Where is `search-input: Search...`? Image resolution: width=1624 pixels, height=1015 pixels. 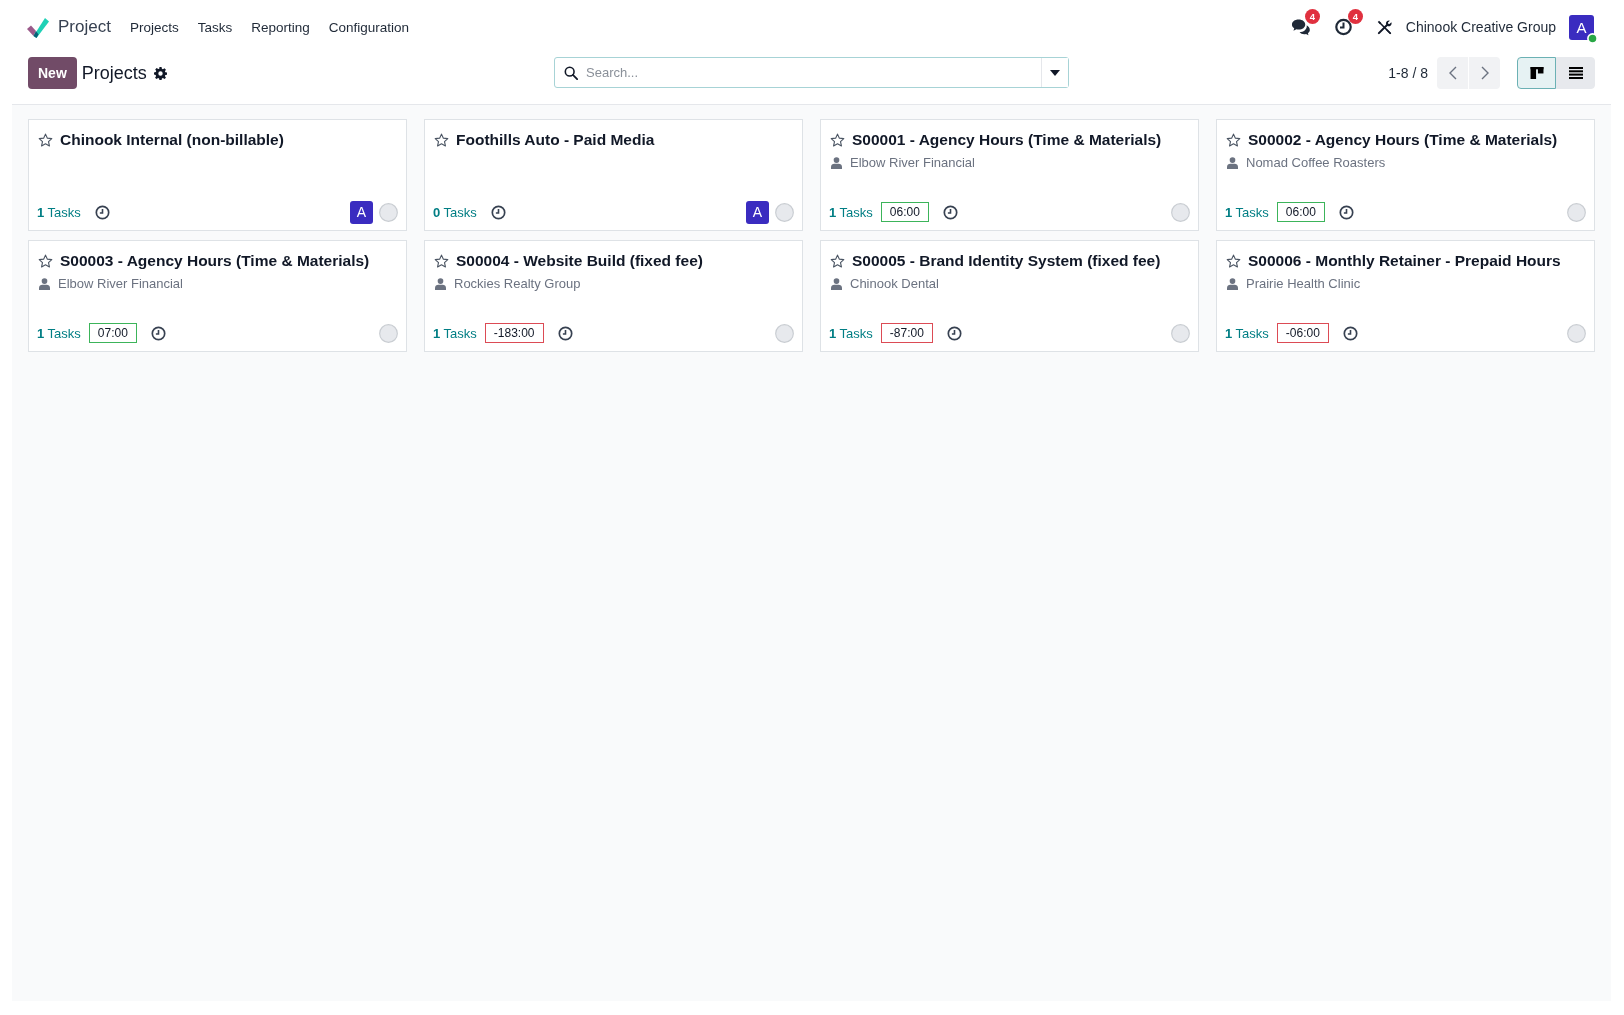 search-input: Search... is located at coordinates (813, 72).